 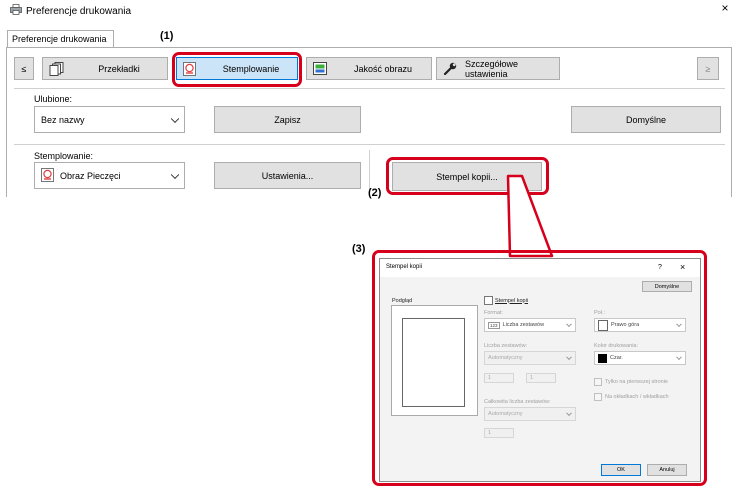 What do you see at coordinates (506, 300) in the screenshot?
I see `copy-stamp-checkbox: Stempel kopii` at bounding box center [506, 300].